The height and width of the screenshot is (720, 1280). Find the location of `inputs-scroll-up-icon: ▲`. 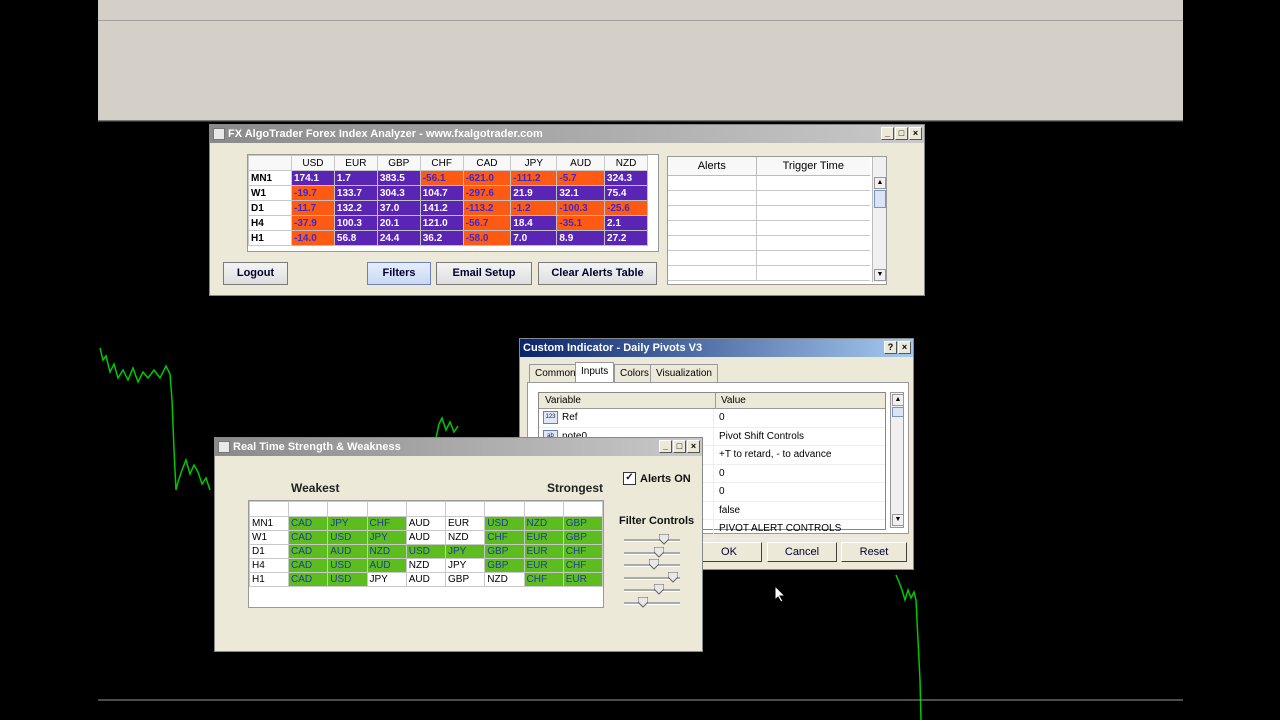

inputs-scroll-up-icon: ▲ is located at coordinates (898, 400).